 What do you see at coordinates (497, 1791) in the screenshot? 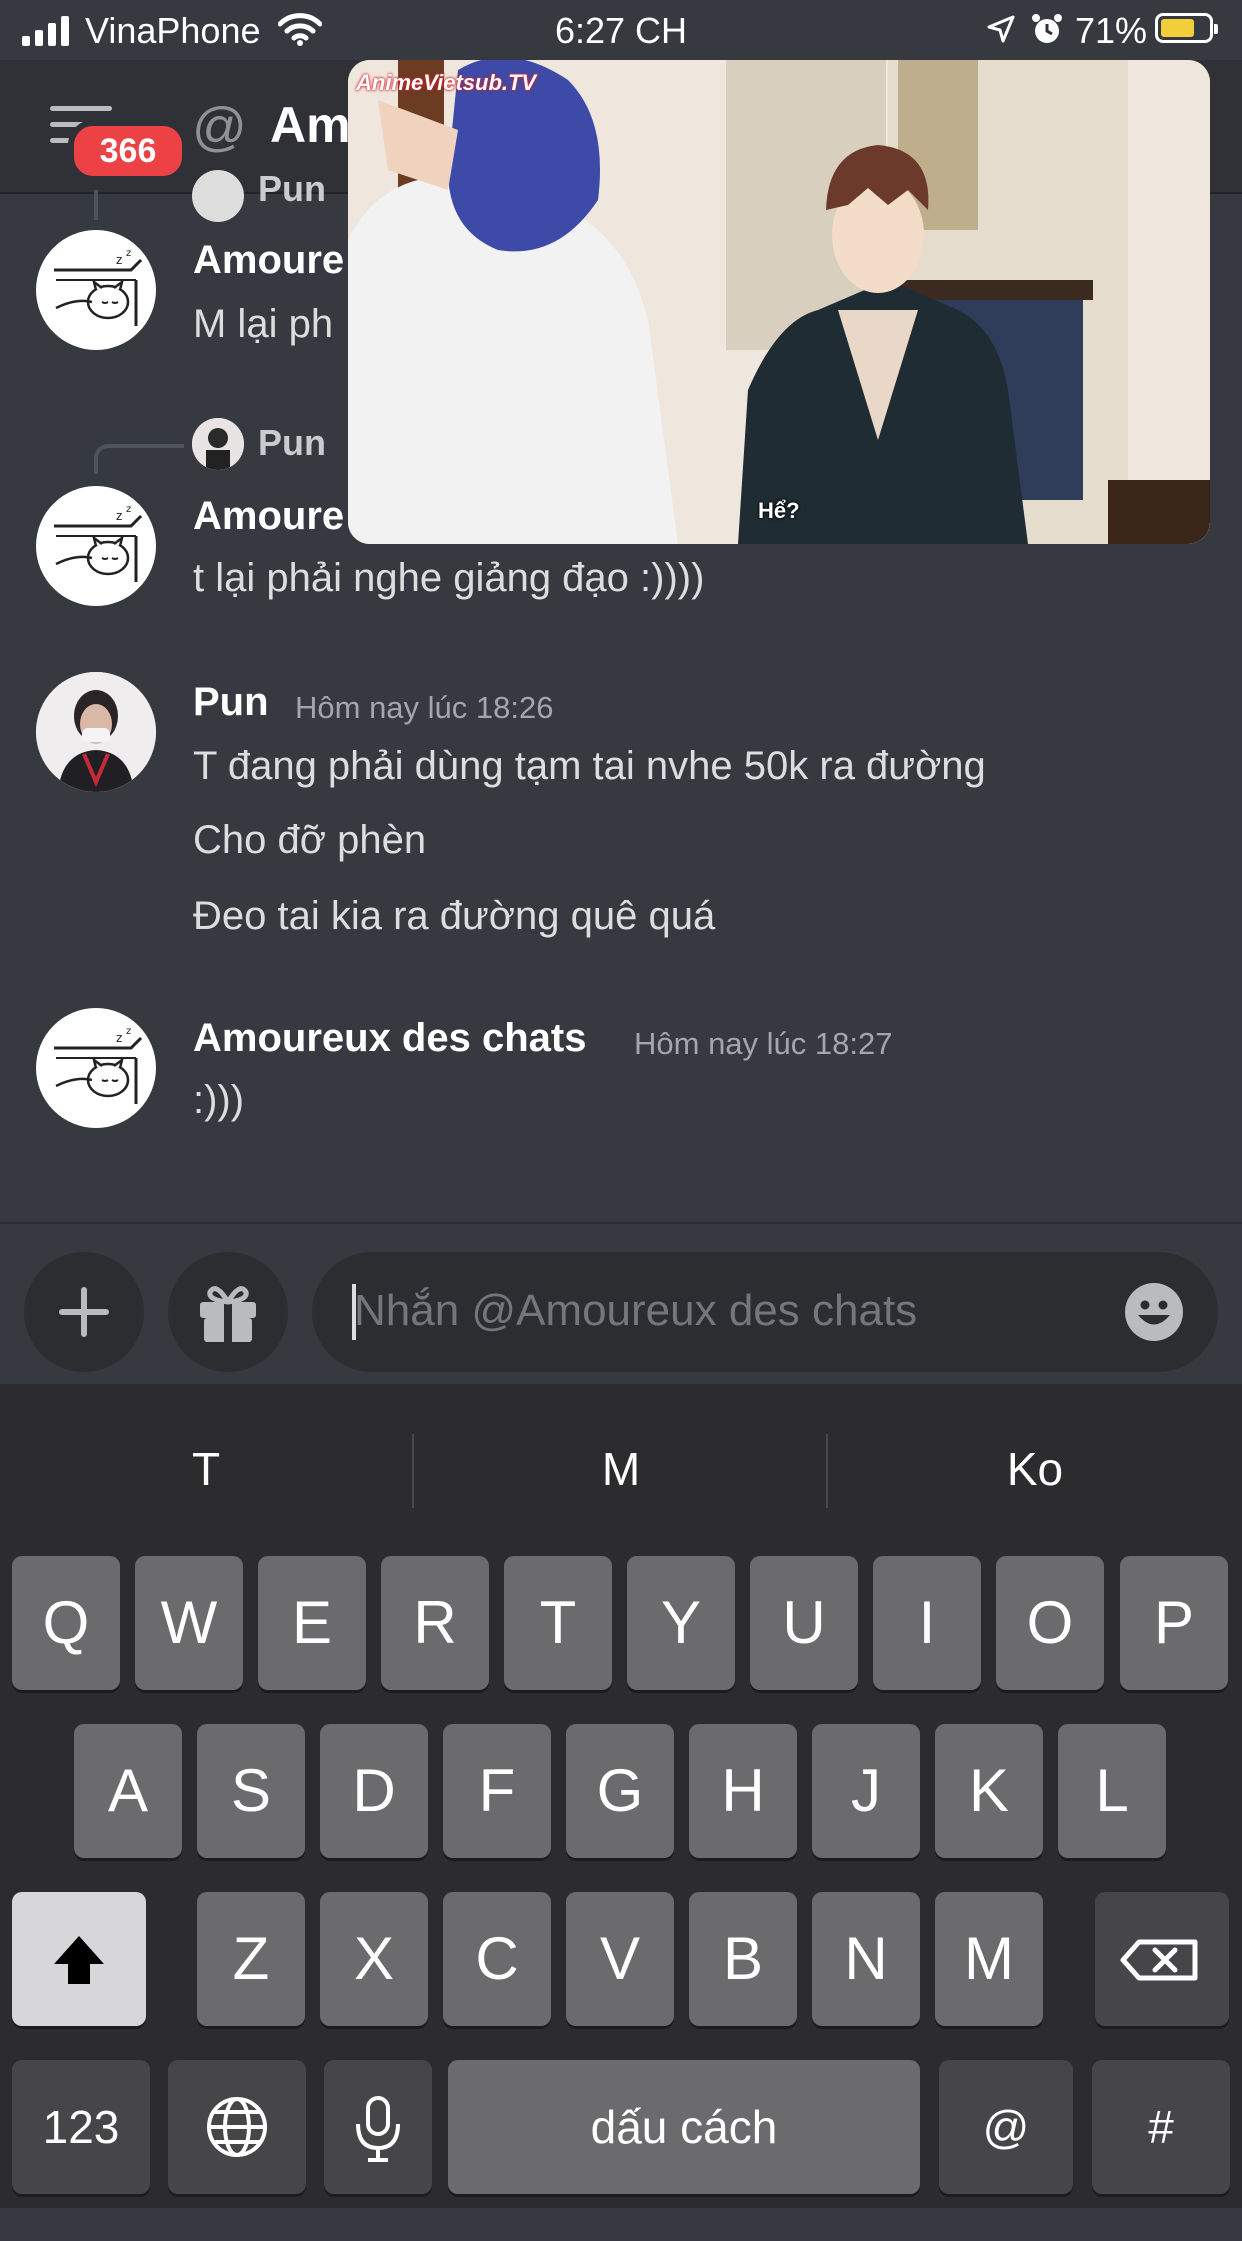
I see `key-f: F` at bounding box center [497, 1791].